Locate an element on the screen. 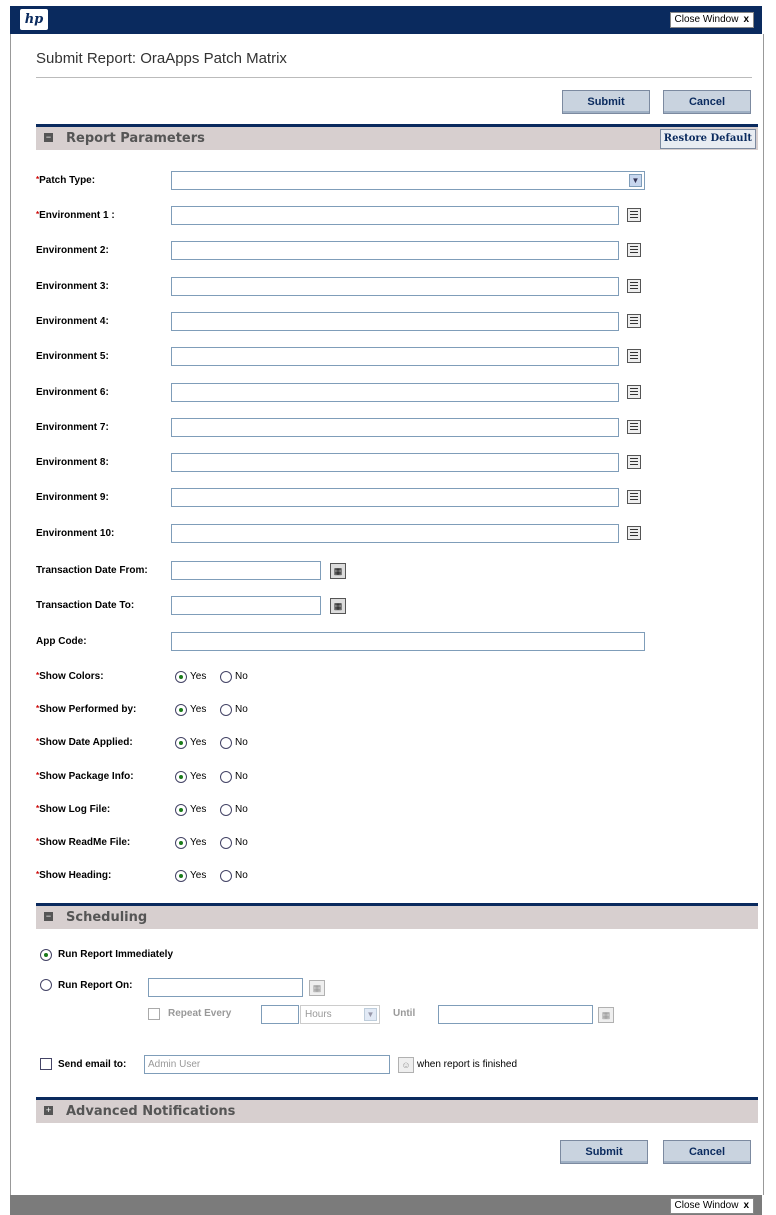 The height and width of the screenshot is (1215, 776). app-code-label: App Code: is located at coordinates (61, 641).